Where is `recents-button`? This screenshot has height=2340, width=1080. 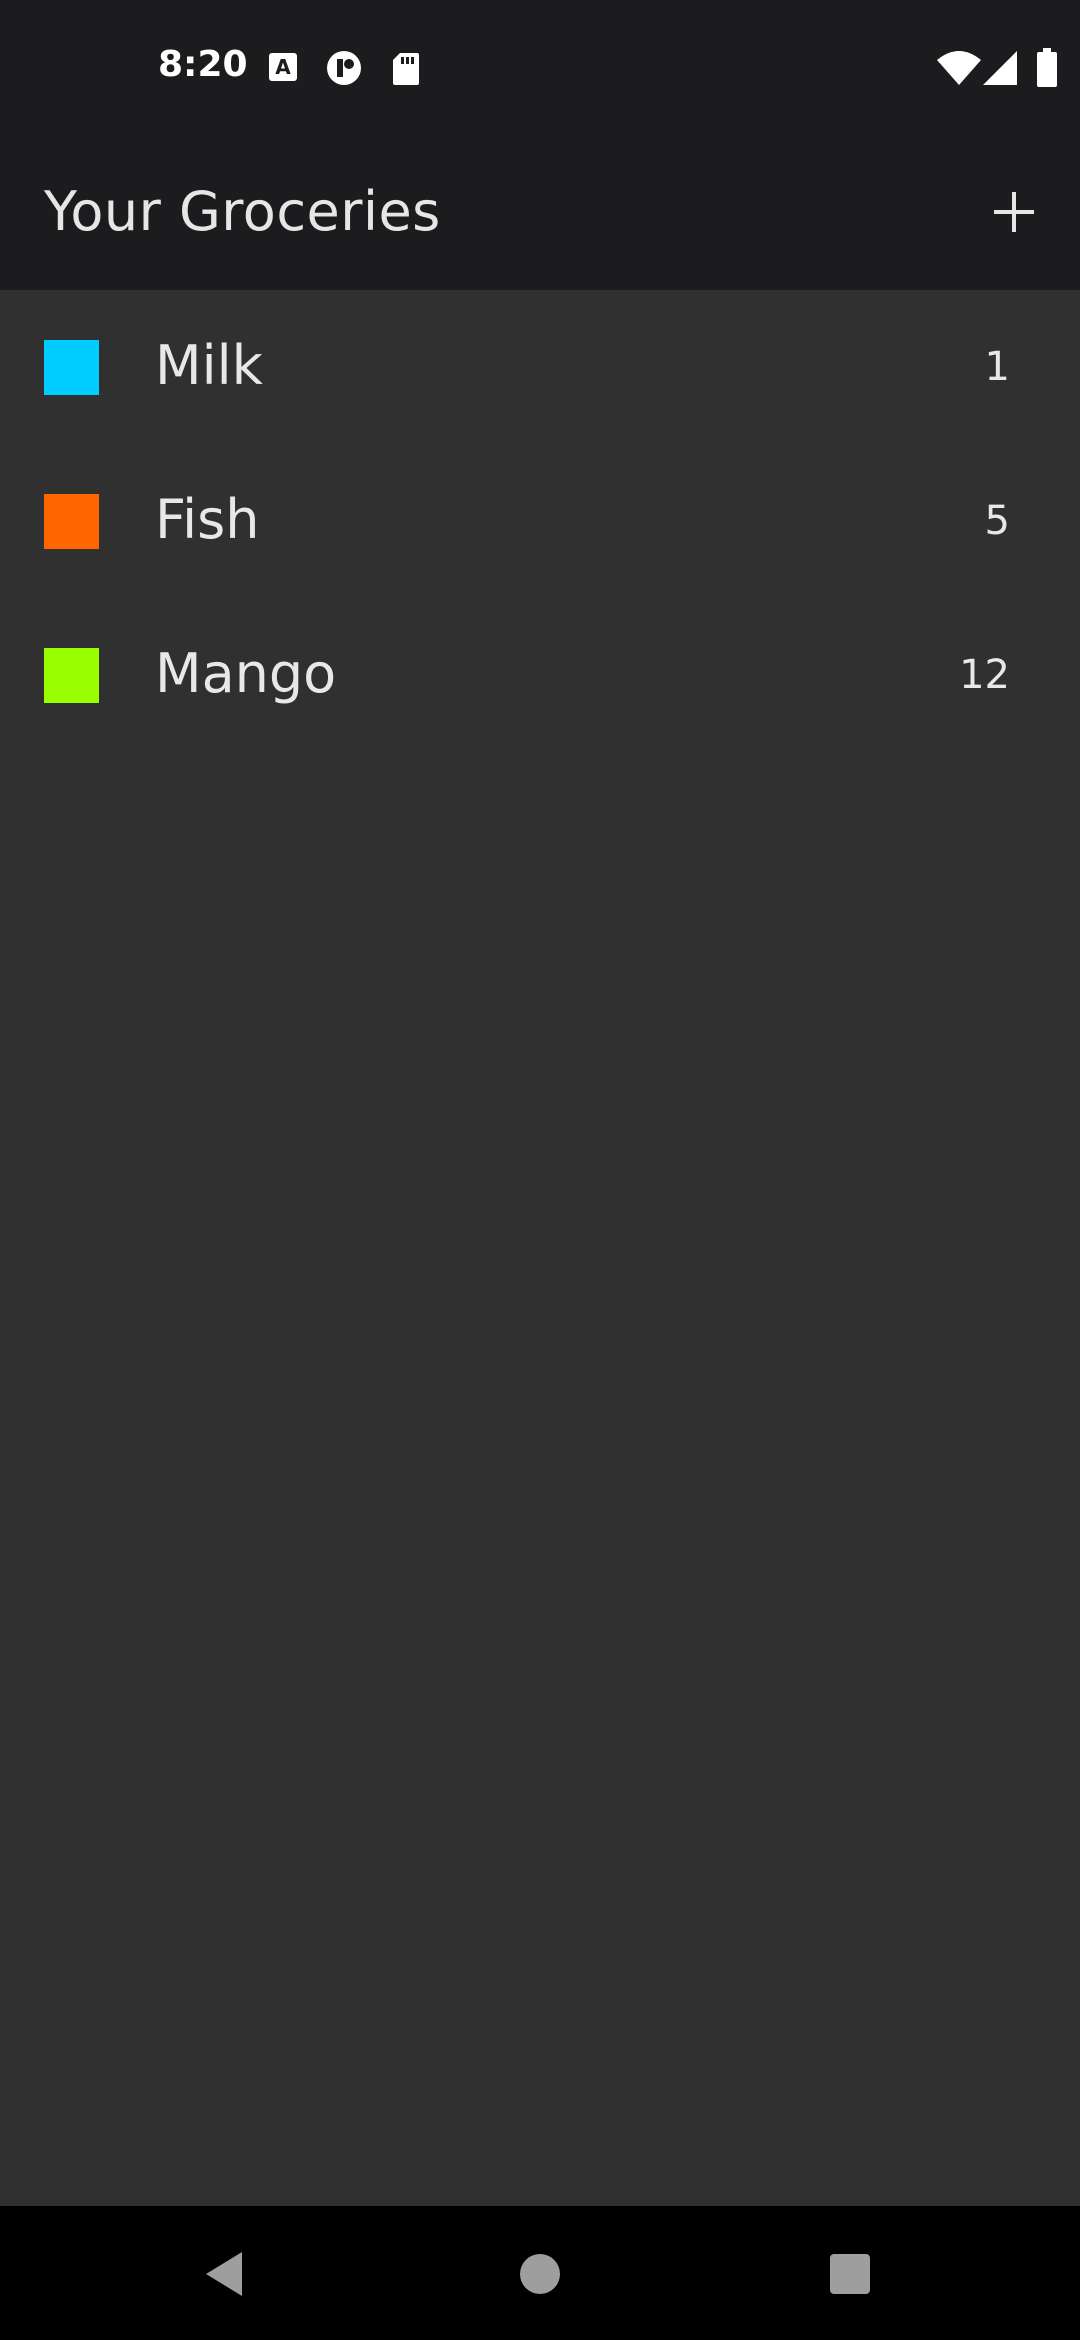 recents-button is located at coordinates (850, 2274).